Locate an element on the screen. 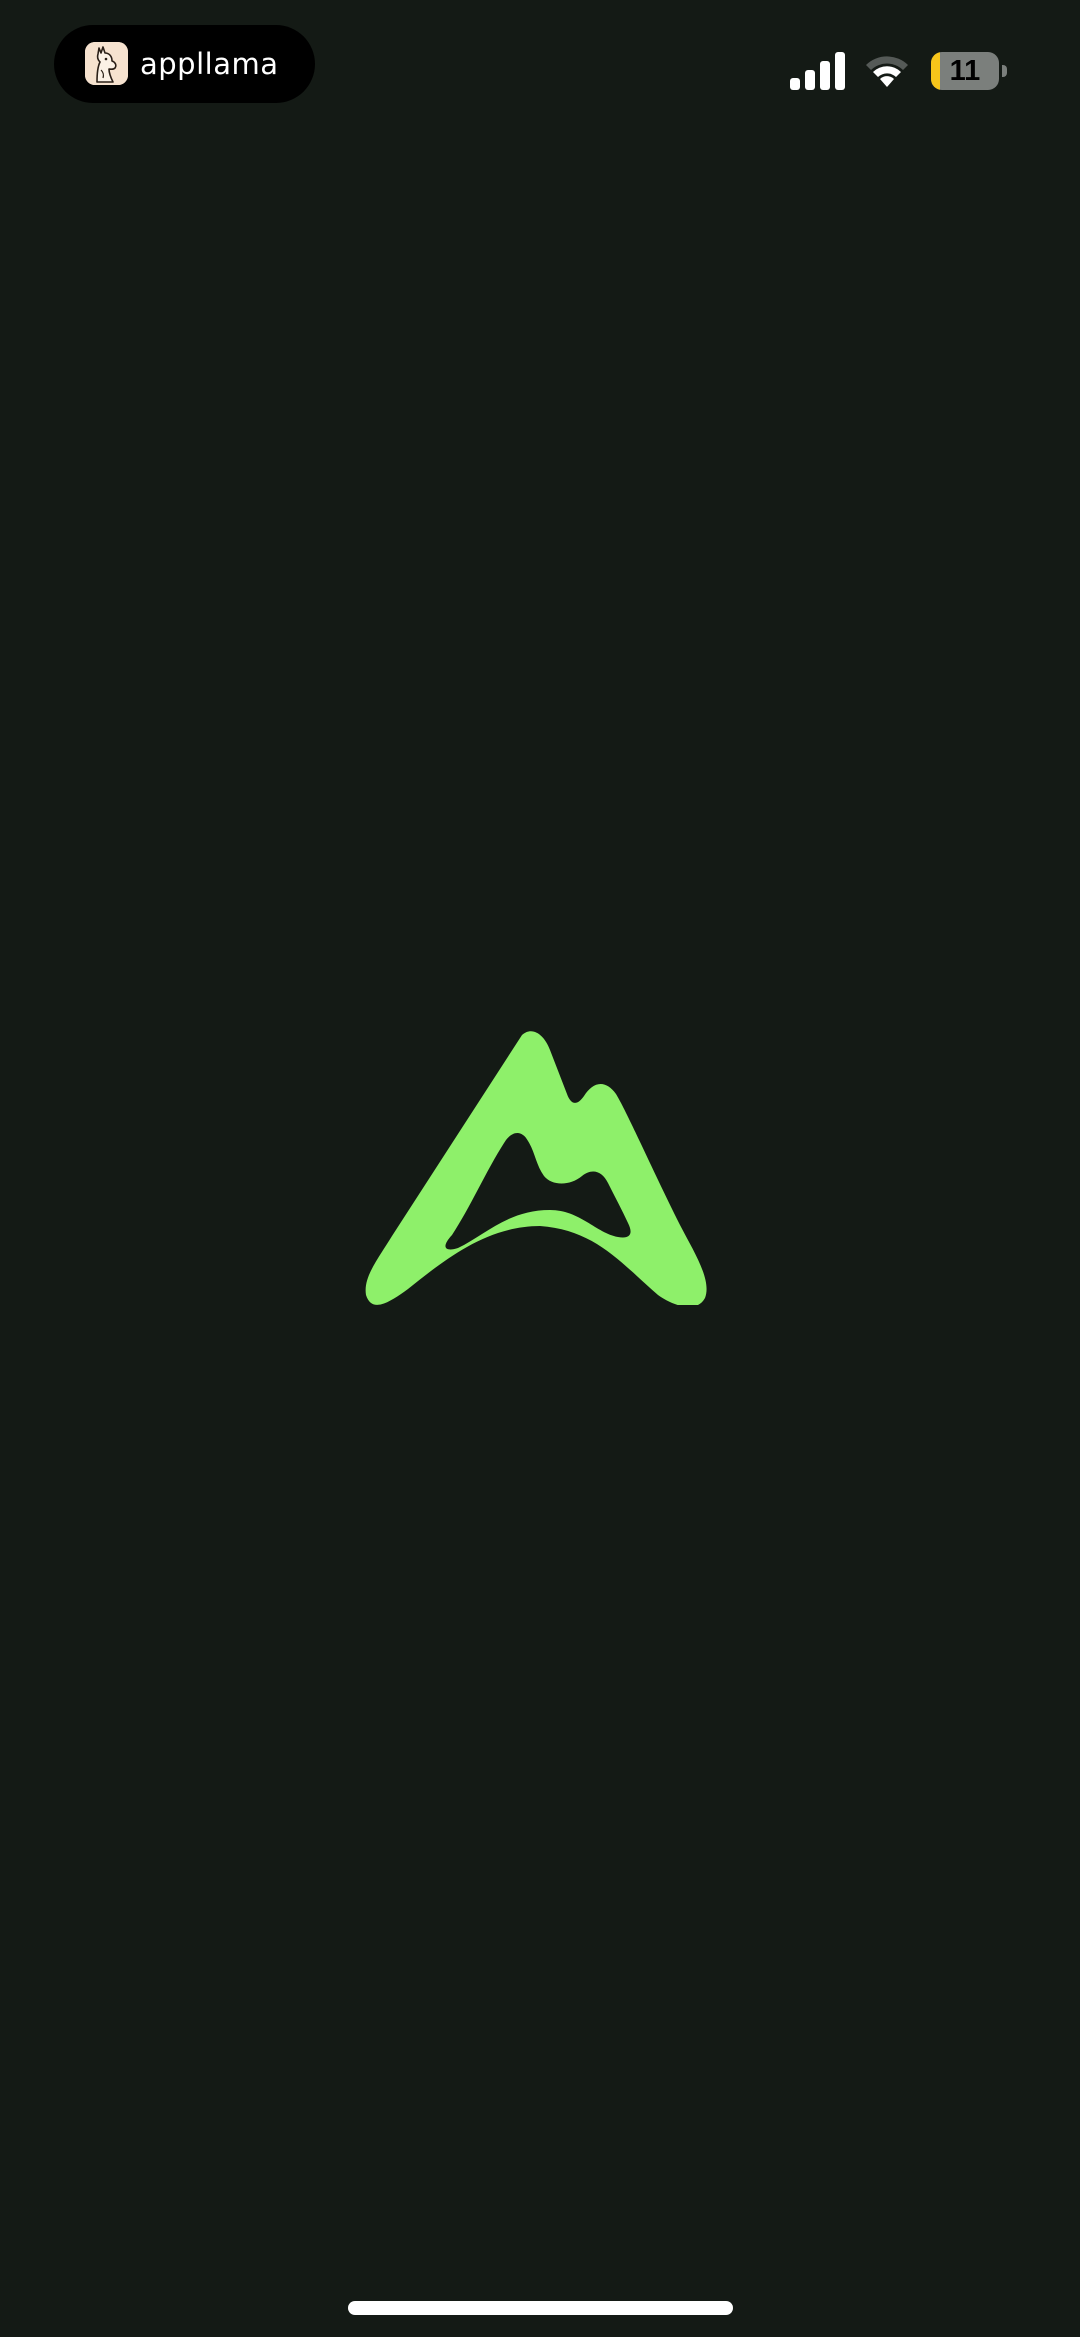 The width and height of the screenshot is (1080, 2337). battery-indicator: 11 is located at coordinates (969, 71).